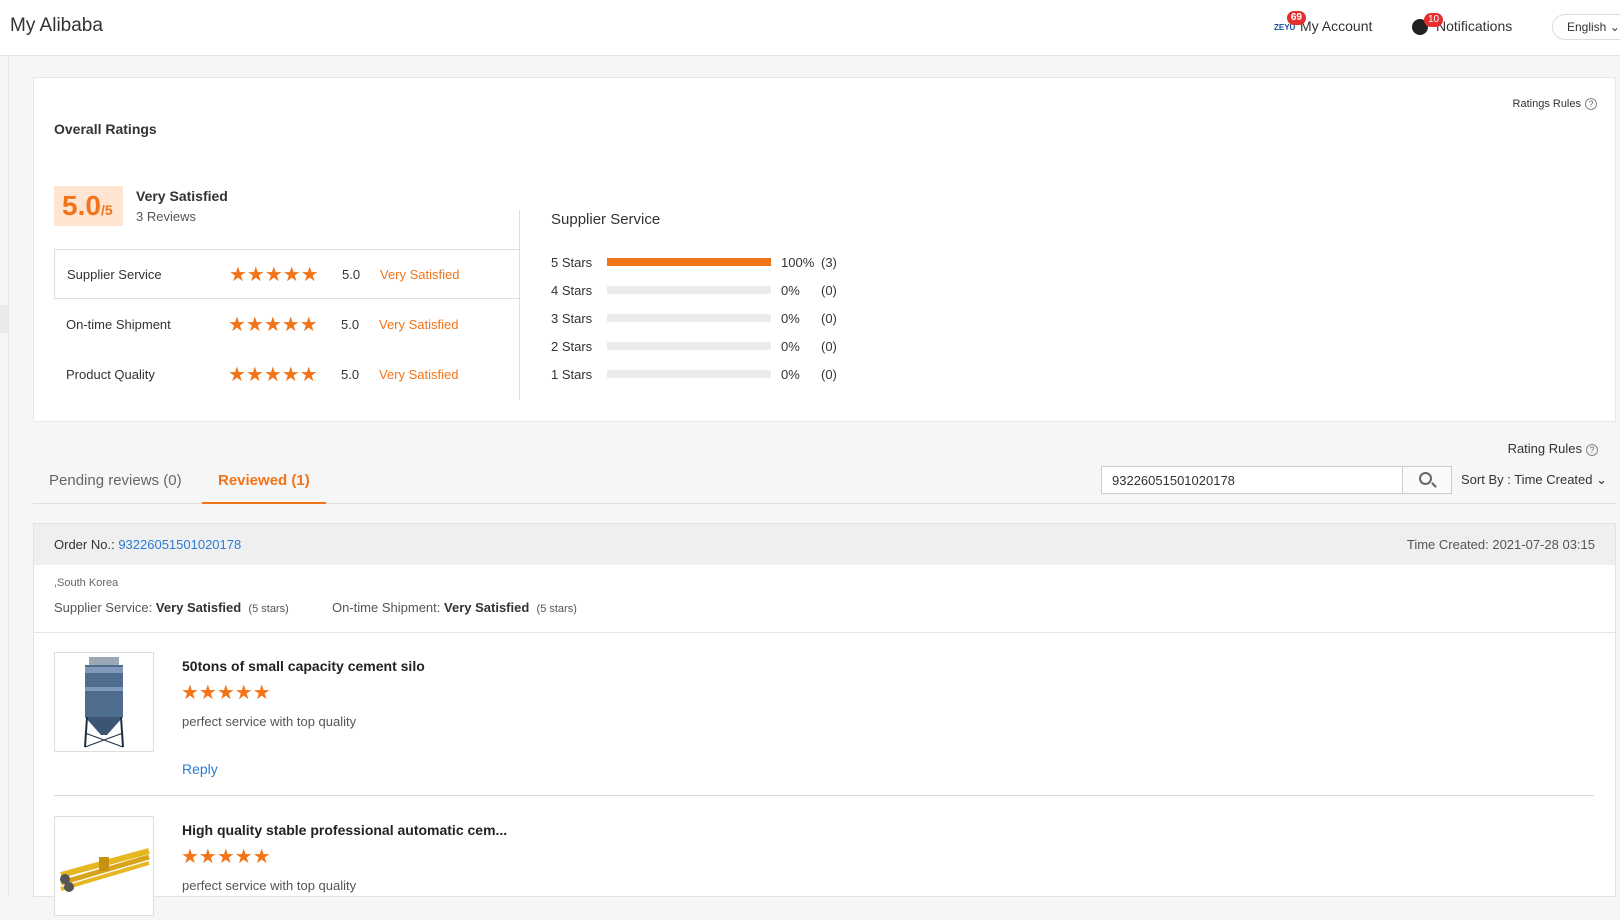 This screenshot has width=1620, height=920. I want to click on breakdown-row: 2 Stars 0% (0), so click(694, 346).